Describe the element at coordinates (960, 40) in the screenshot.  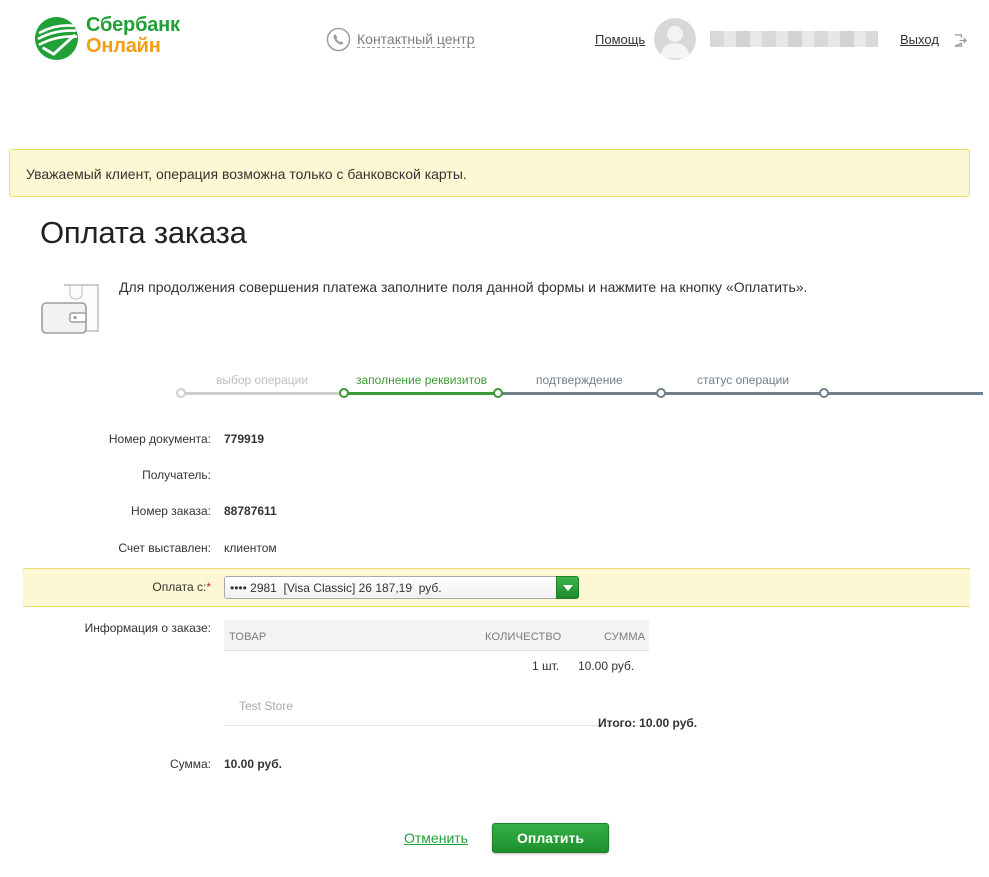
I see `logout-icon` at that location.